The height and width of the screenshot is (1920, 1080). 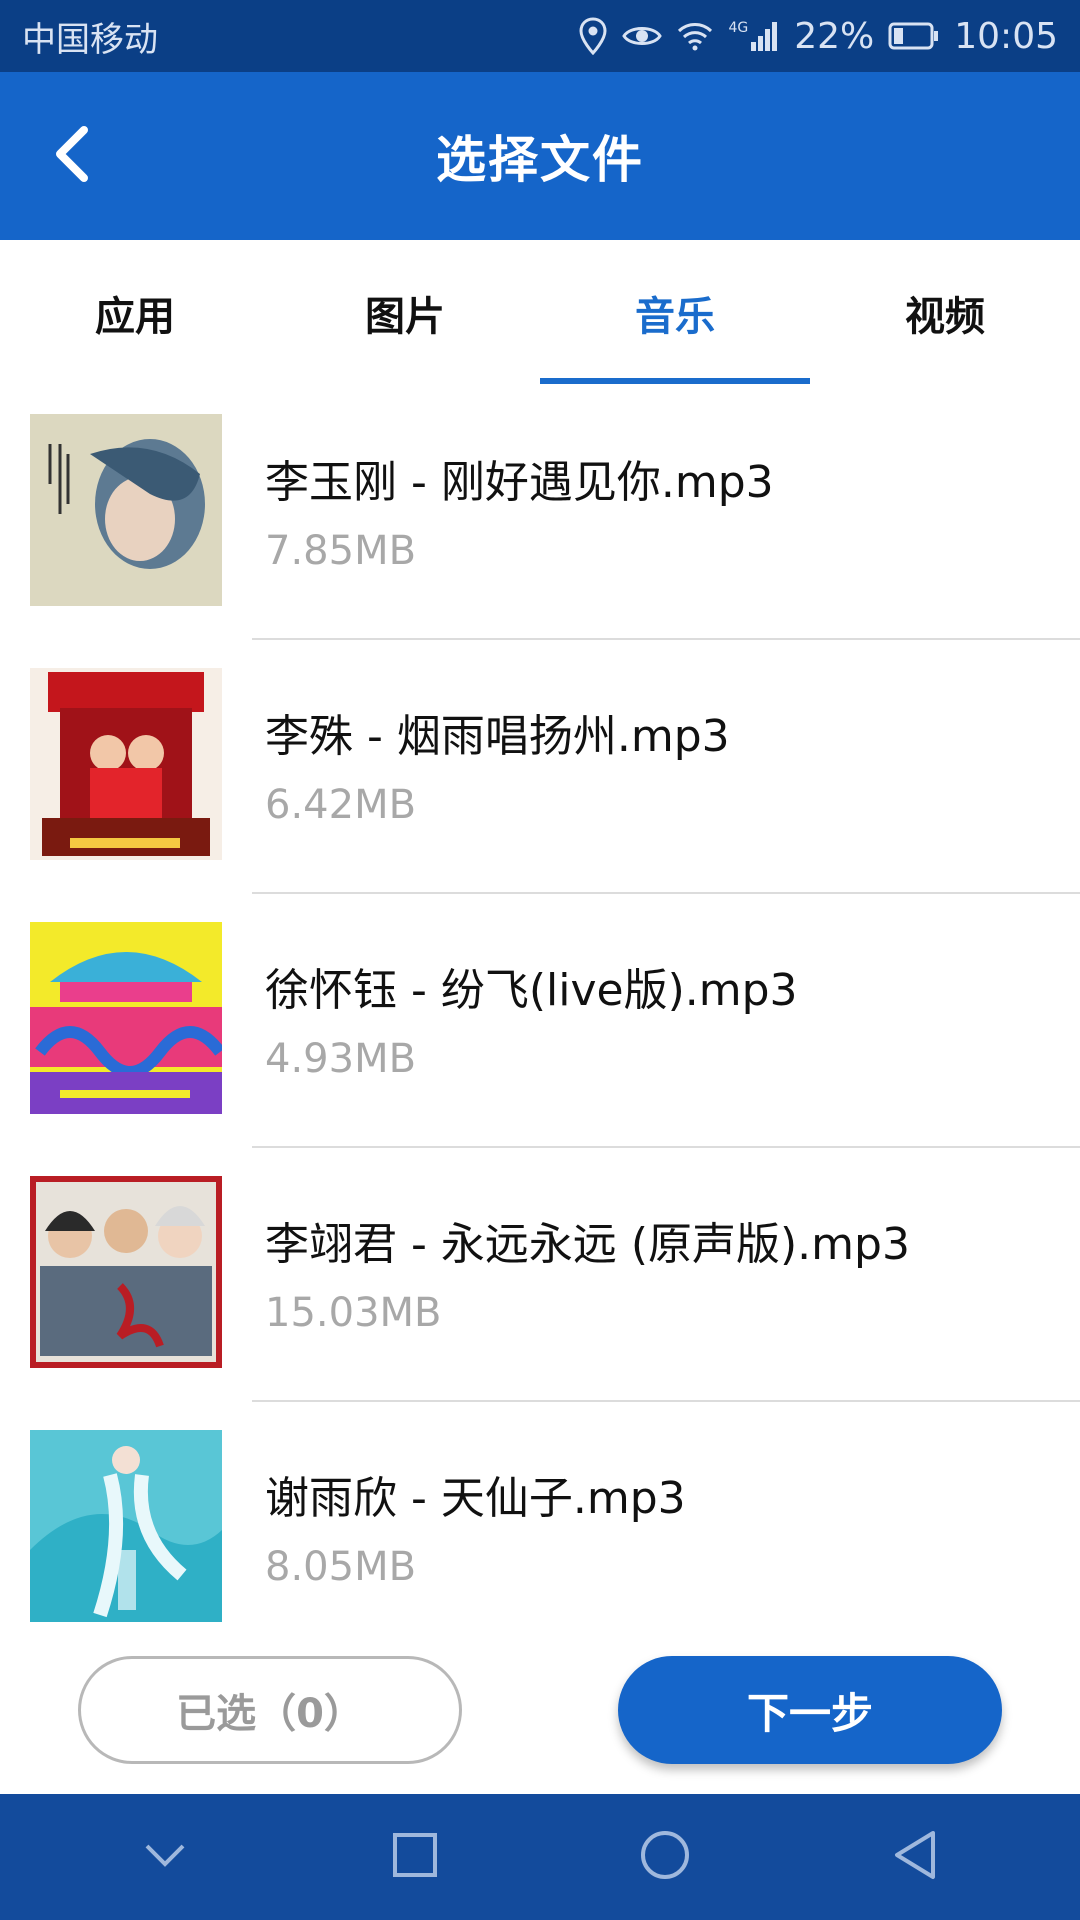 I want to click on battery-percent: 22%, so click(x=834, y=36).